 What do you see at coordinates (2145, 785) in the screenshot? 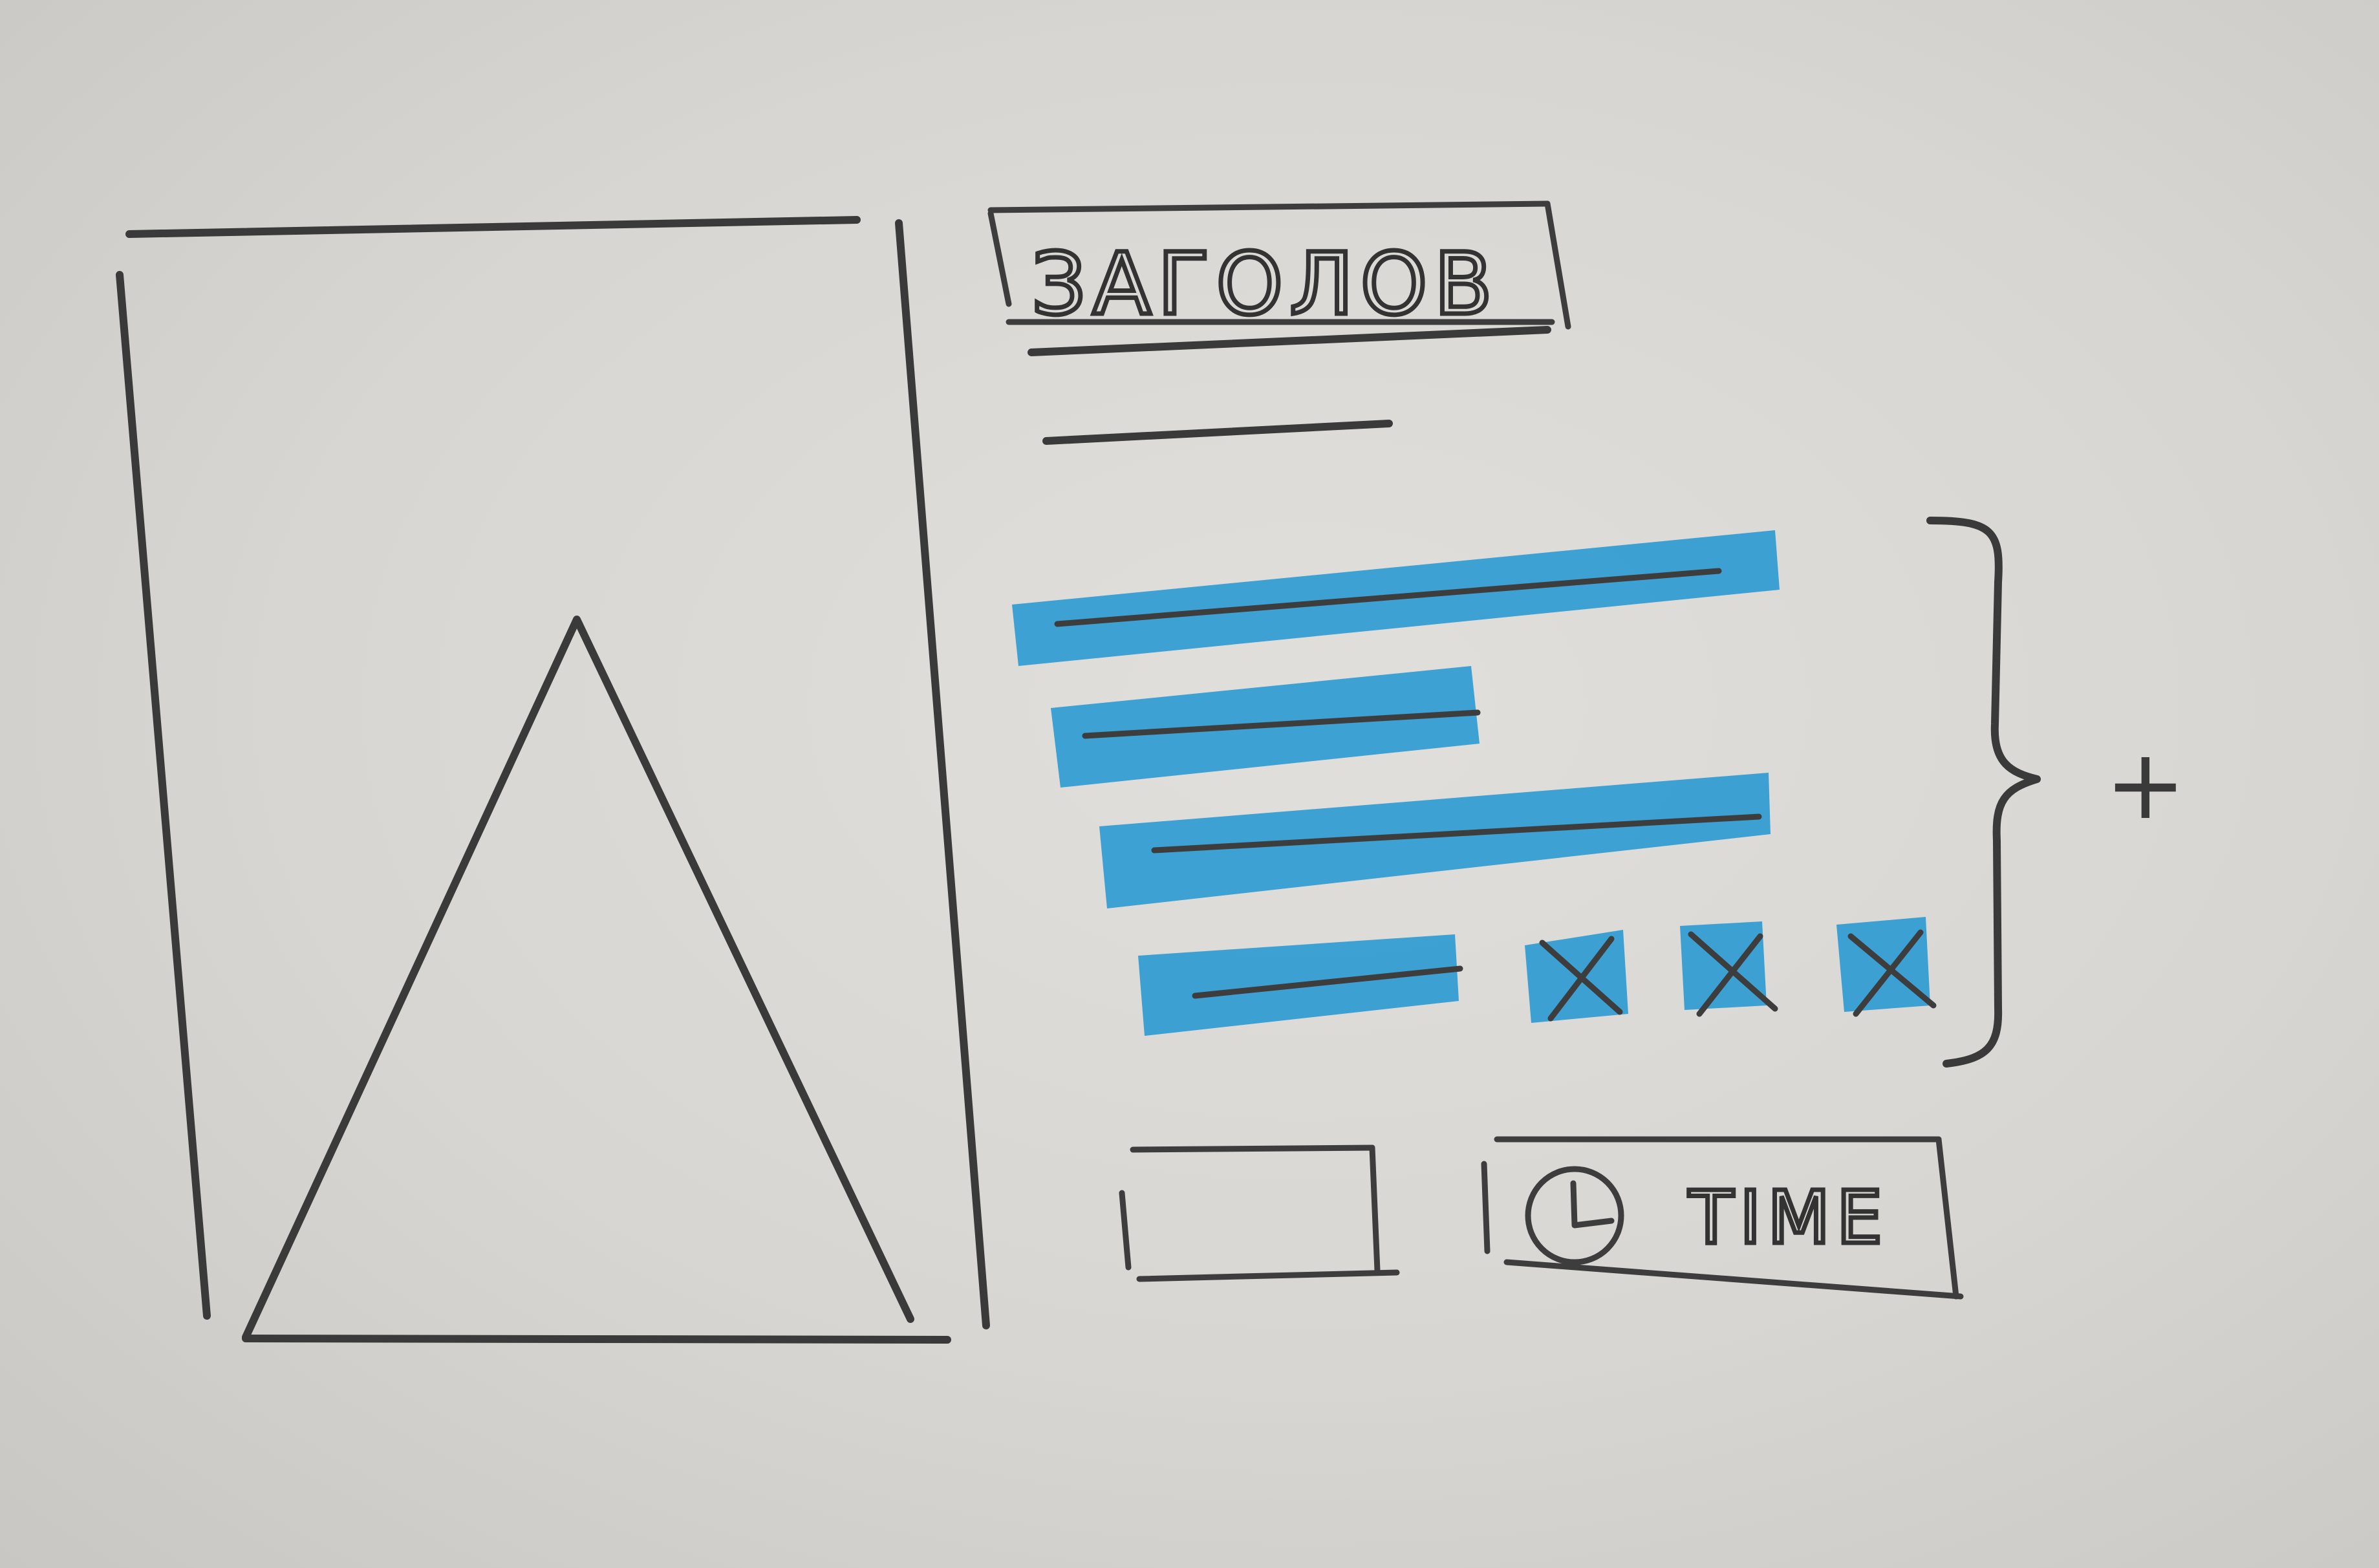
I see `expand-plus: +` at bounding box center [2145, 785].